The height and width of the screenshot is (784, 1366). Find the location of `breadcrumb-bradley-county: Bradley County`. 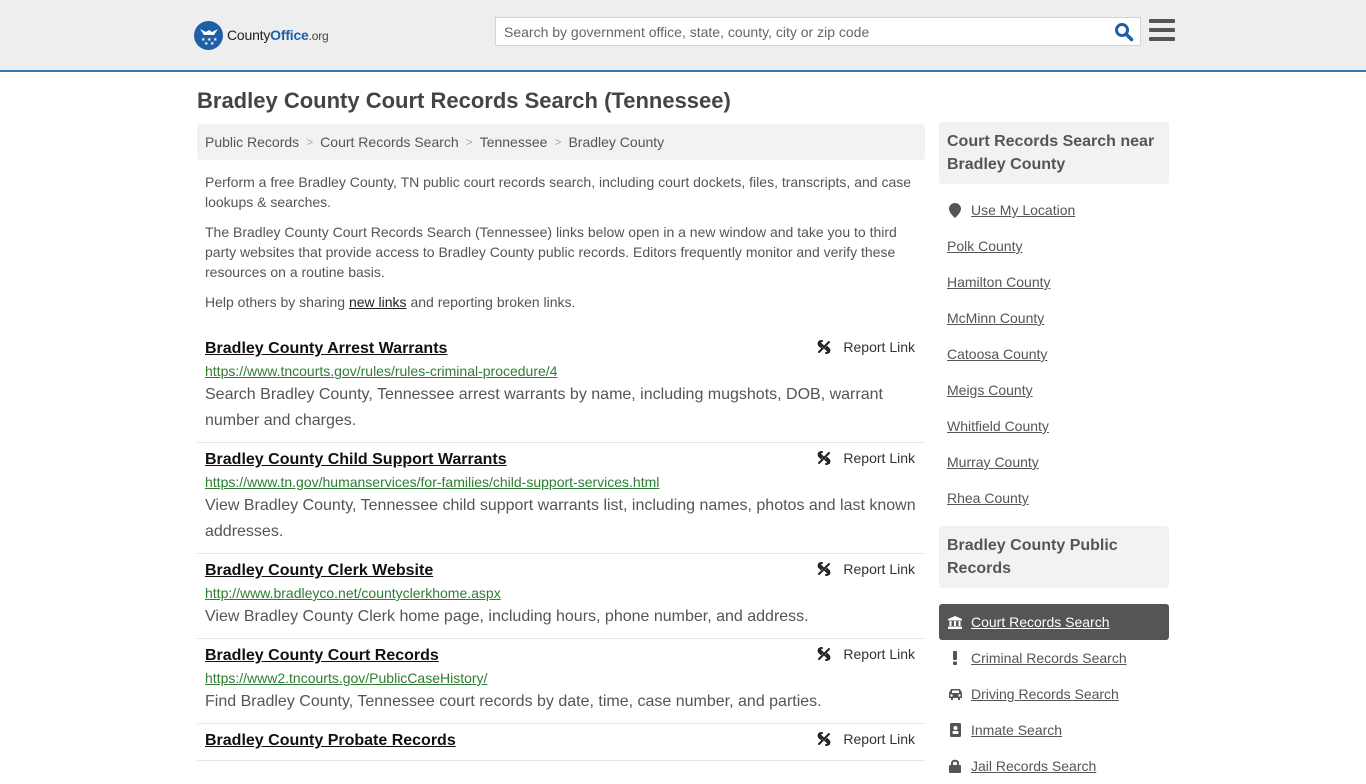

breadcrumb-bradley-county: Bradley County is located at coordinates (616, 142).